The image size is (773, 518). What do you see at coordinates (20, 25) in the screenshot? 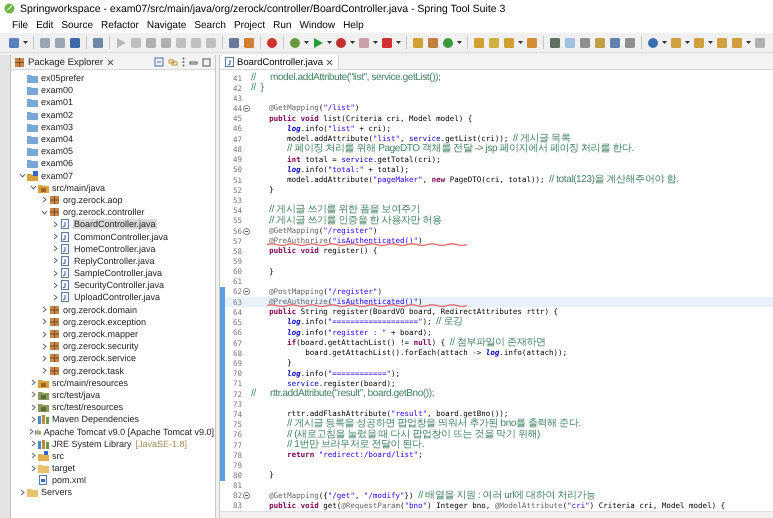
I see `menu-item: File` at bounding box center [20, 25].